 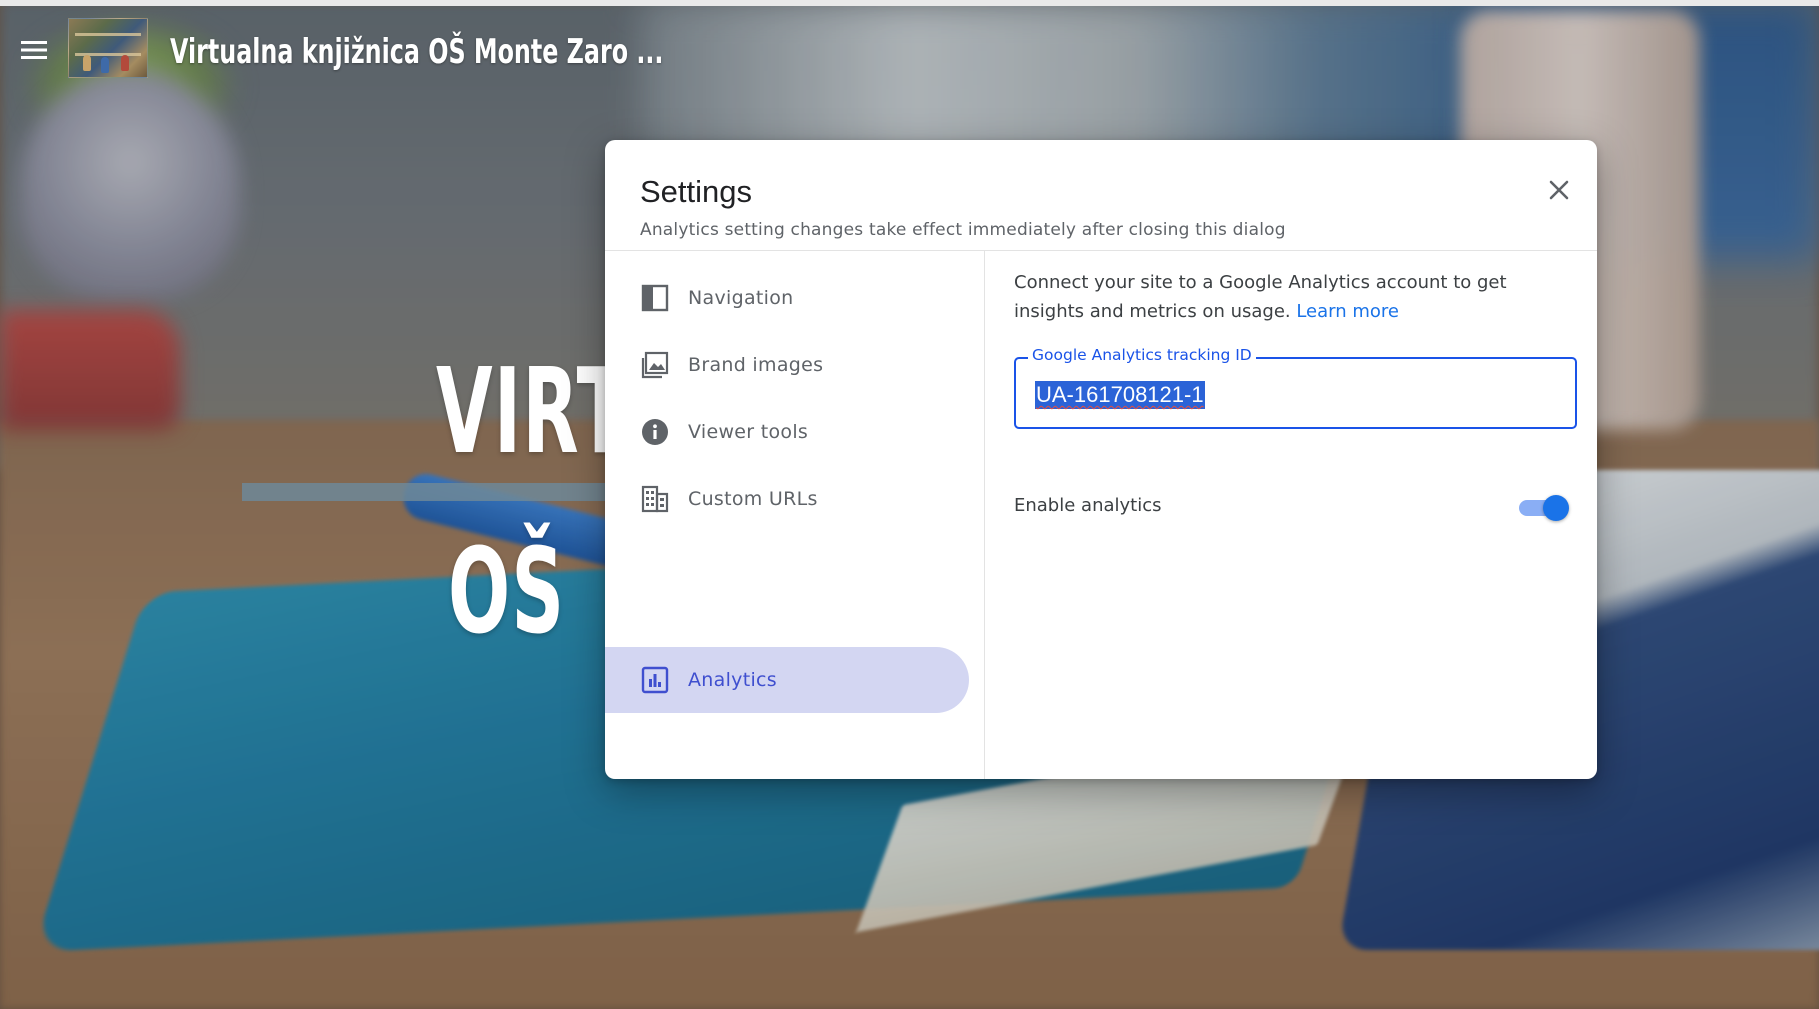 I want to click on close-button, so click(x=1559, y=190).